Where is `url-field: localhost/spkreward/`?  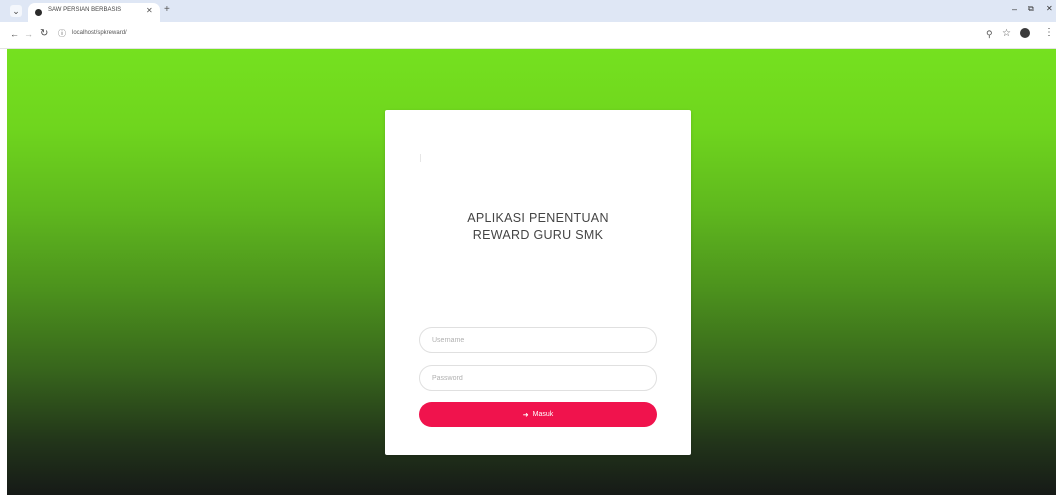 url-field: localhost/spkreward/ is located at coordinates (99, 33).